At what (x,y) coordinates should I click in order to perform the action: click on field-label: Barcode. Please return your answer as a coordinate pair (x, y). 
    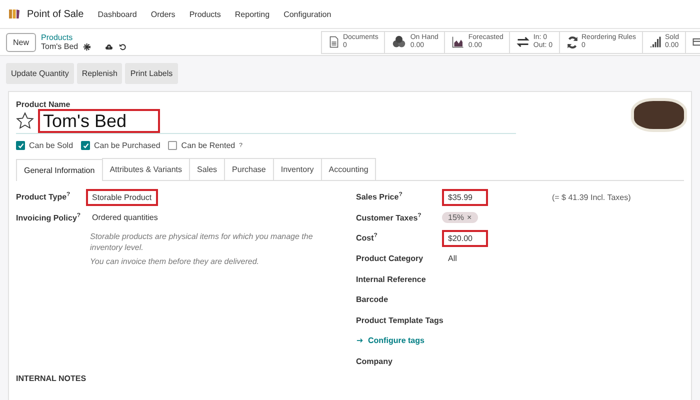
    Looking at the image, I should click on (373, 299).